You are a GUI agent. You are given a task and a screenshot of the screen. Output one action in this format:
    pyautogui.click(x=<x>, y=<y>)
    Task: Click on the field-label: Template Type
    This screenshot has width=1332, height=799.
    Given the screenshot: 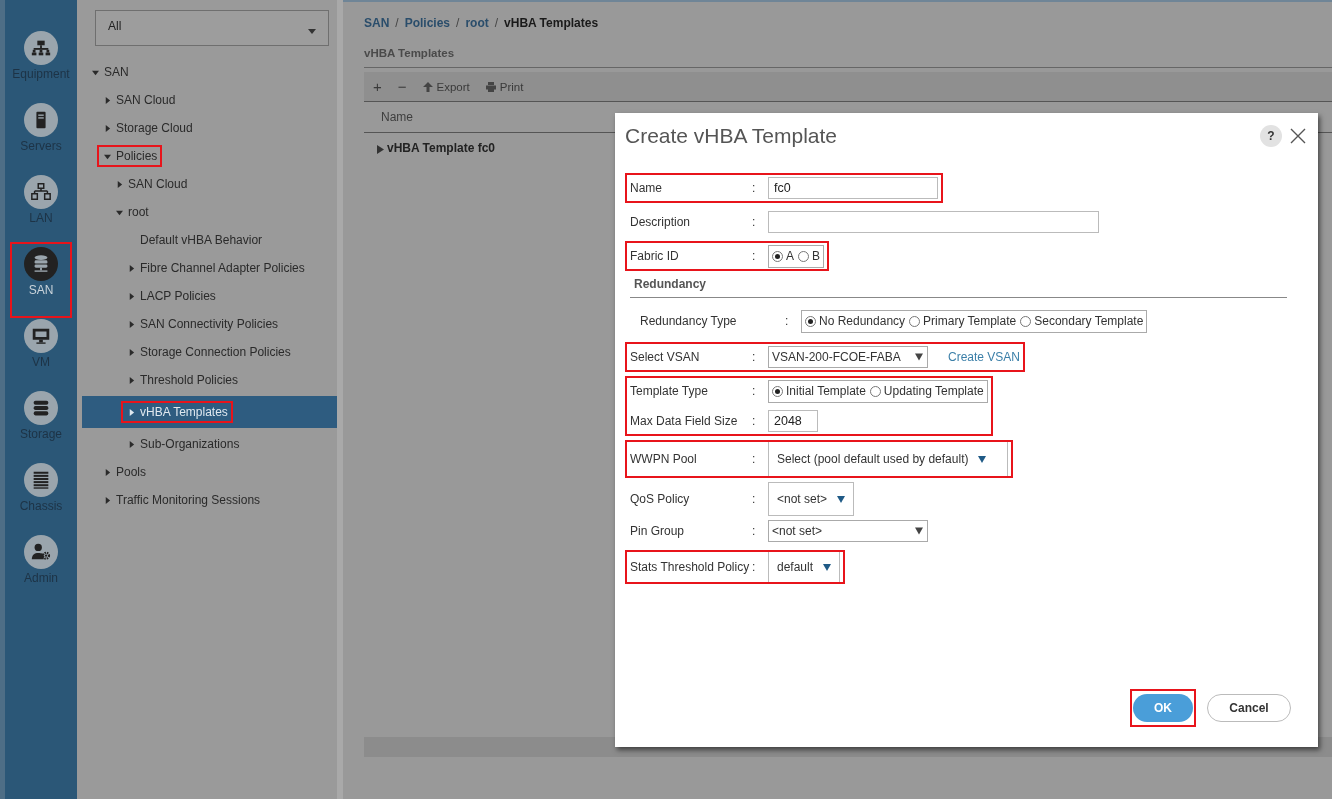 What is the action you would take?
    pyautogui.click(x=669, y=391)
    